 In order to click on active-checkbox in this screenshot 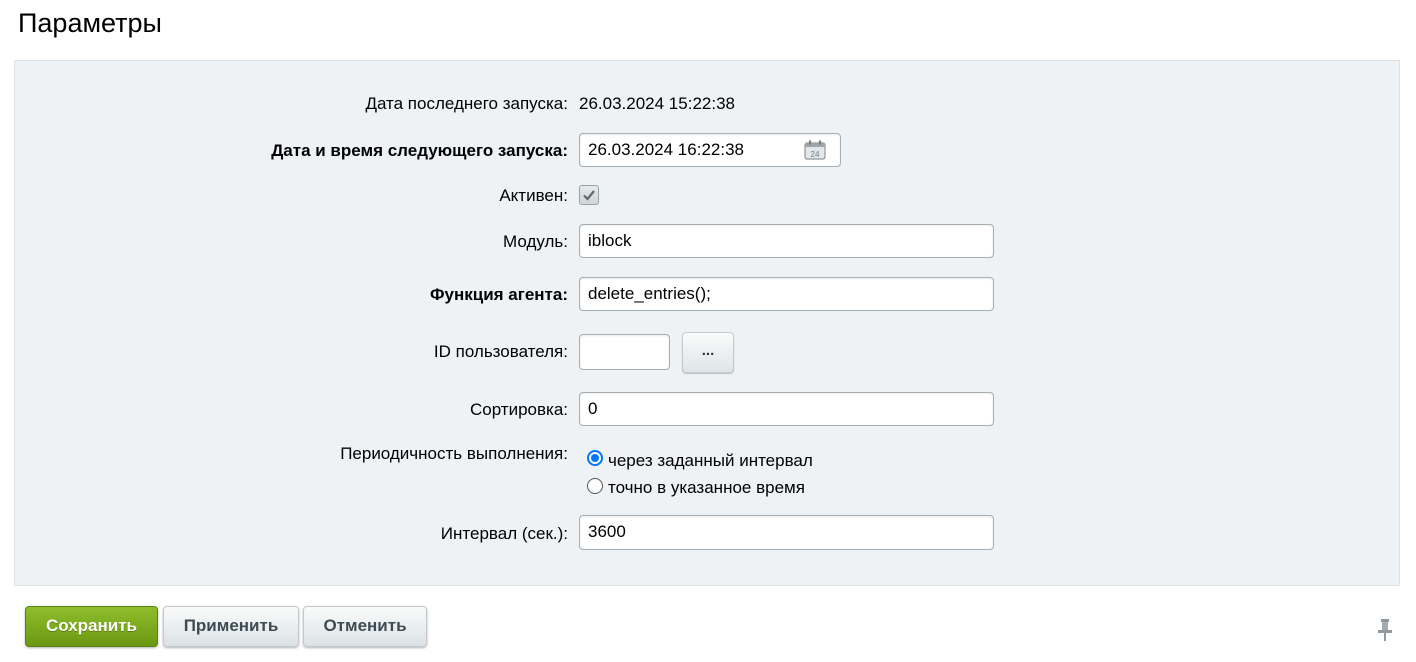, I will do `click(589, 195)`.